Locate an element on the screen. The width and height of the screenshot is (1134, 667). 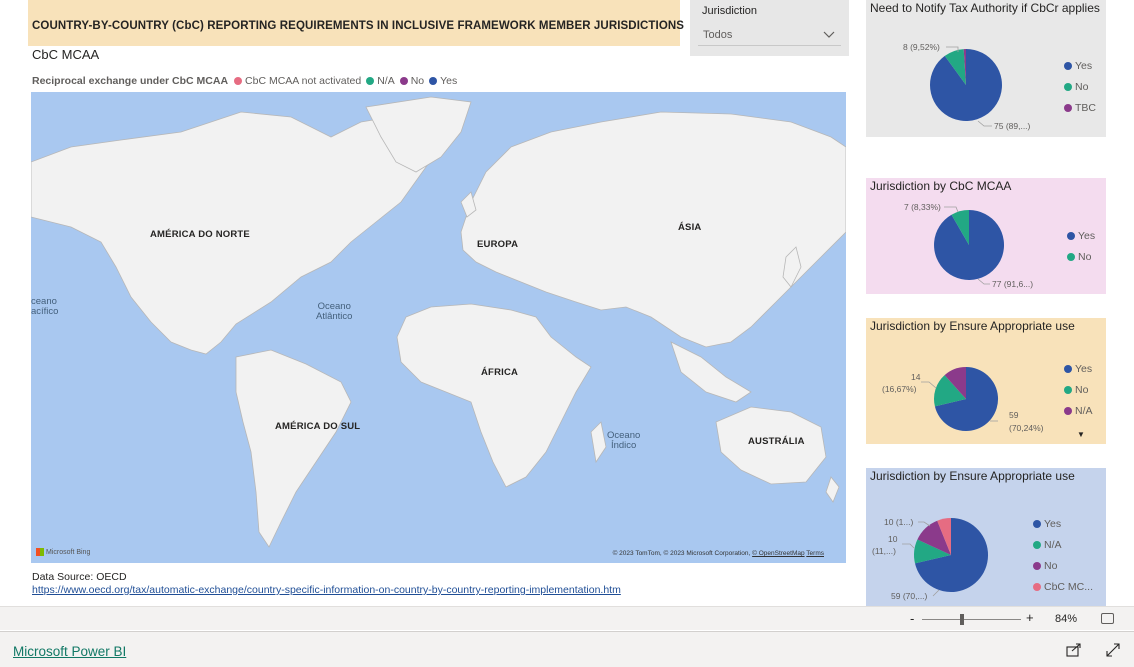
power-bi-link: Microsoft Power BI is located at coordinates (69, 651).